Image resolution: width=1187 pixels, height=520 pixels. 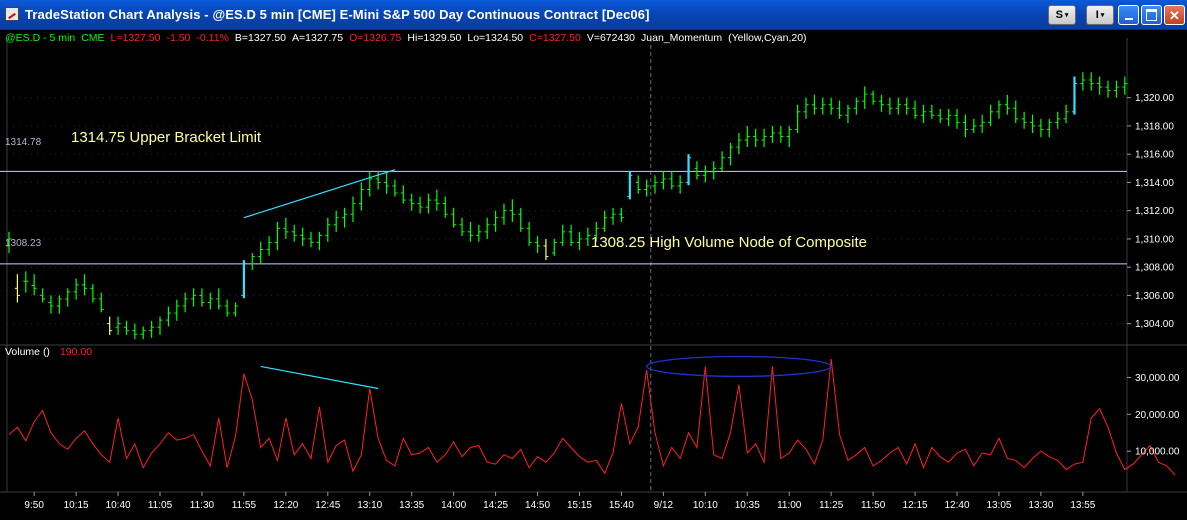 What do you see at coordinates (317, 38) in the screenshot?
I see `status-field: A=1327.75` at bounding box center [317, 38].